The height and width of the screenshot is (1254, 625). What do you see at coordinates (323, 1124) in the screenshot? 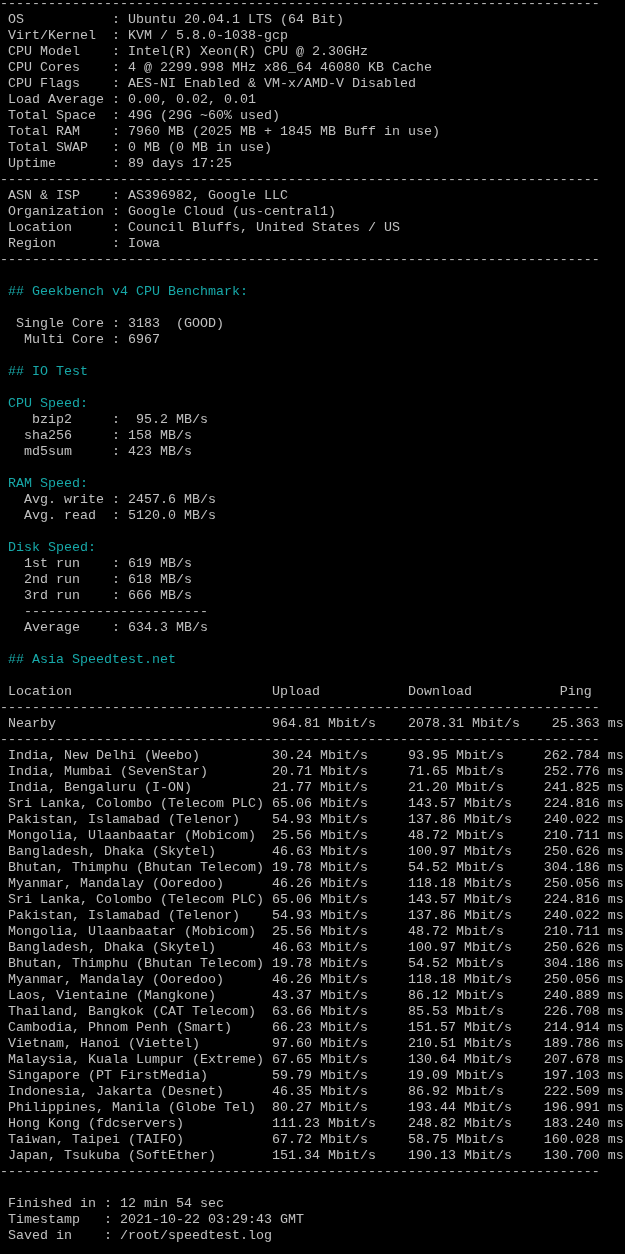
I see `table-cell: 111.23 Mbit/s` at bounding box center [323, 1124].